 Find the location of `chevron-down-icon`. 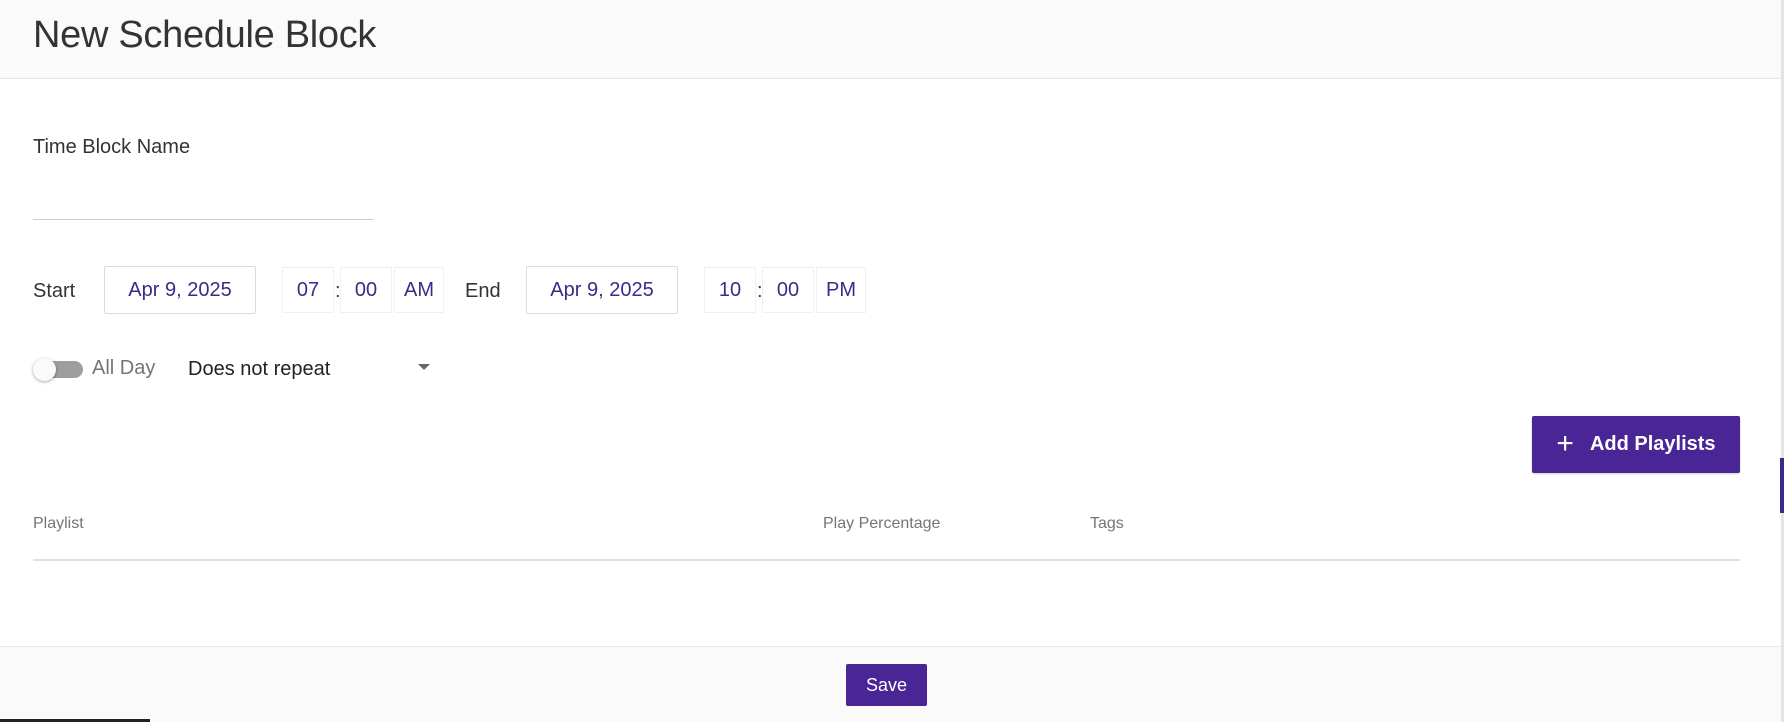

chevron-down-icon is located at coordinates (424, 367).